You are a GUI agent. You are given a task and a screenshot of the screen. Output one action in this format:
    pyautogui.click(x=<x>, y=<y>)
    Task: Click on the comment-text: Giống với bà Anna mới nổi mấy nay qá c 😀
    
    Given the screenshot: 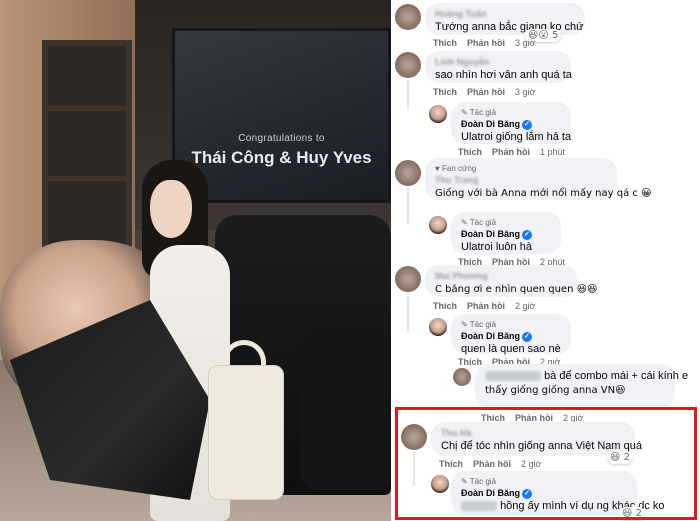 What is the action you would take?
    pyautogui.click(x=543, y=193)
    